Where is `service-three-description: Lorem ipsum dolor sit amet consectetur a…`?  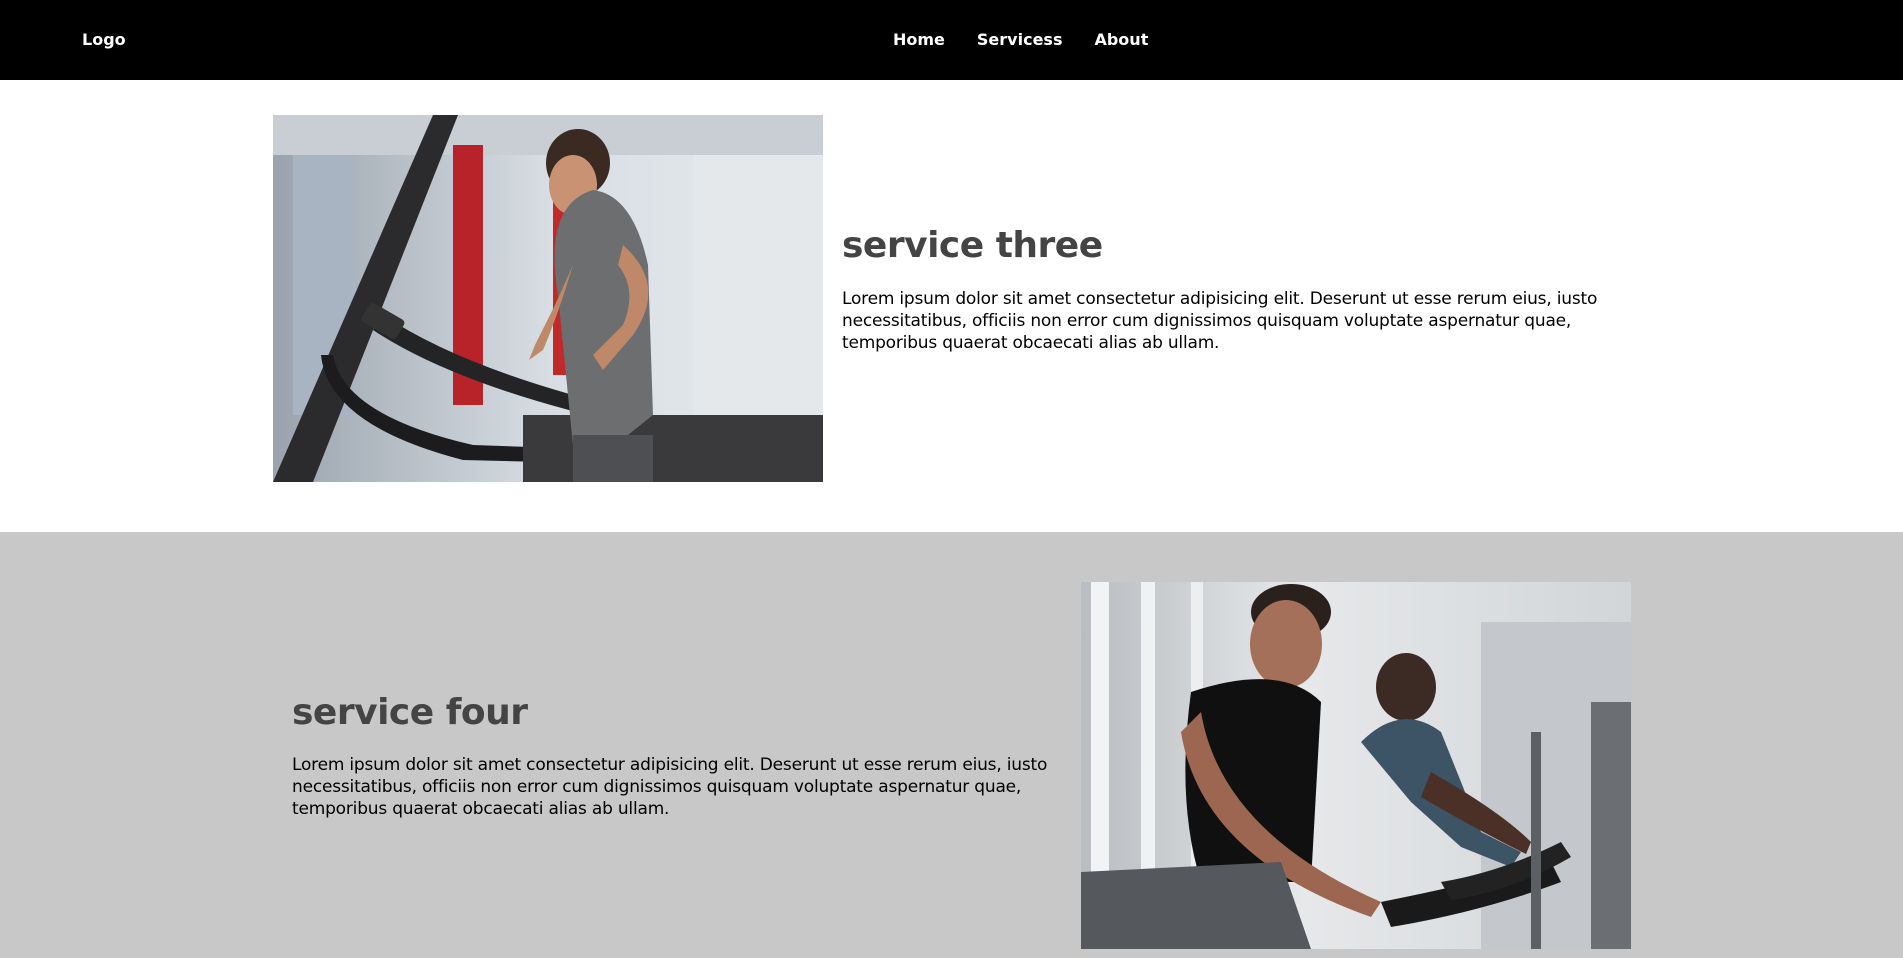
service-three-description: Lorem ipsum dolor sit amet consectetur a… is located at coordinates (1220, 321).